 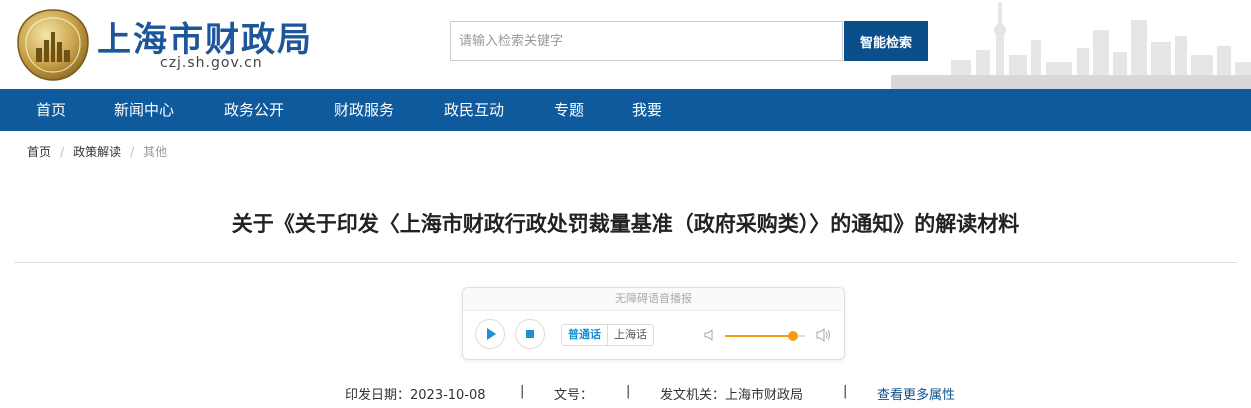 I want to click on meta-issuer-value: 上海市财政局, so click(x=764, y=395).